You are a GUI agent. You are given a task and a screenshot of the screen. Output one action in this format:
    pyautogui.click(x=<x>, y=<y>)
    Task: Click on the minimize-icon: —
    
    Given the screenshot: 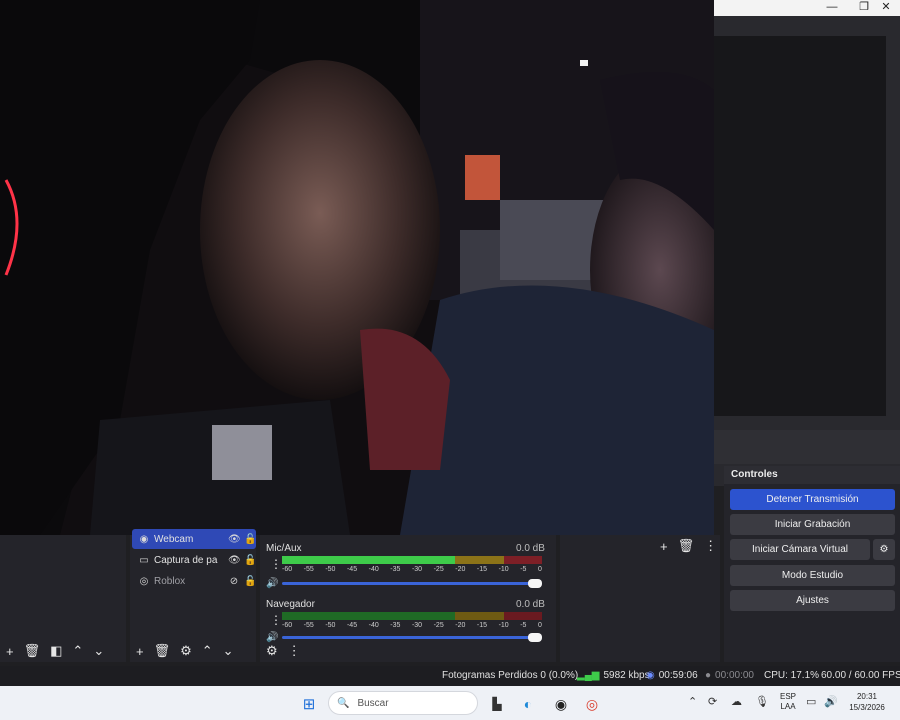 What is the action you would take?
    pyautogui.click(x=832, y=8)
    